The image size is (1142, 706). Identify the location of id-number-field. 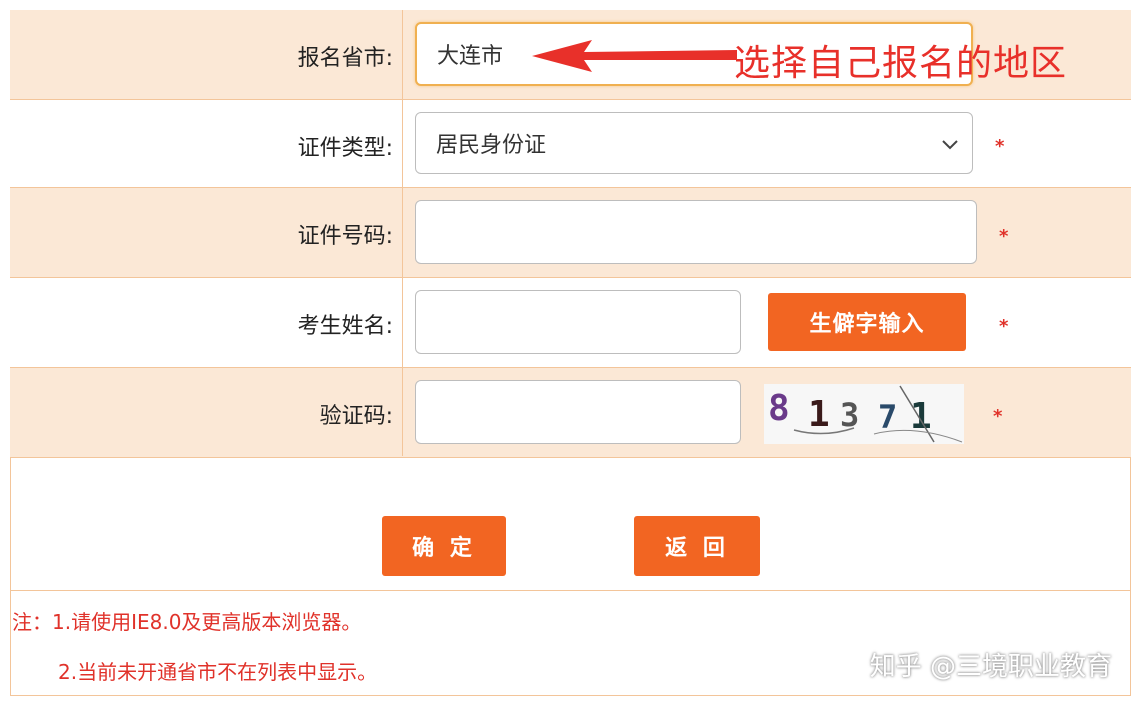
(696, 232).